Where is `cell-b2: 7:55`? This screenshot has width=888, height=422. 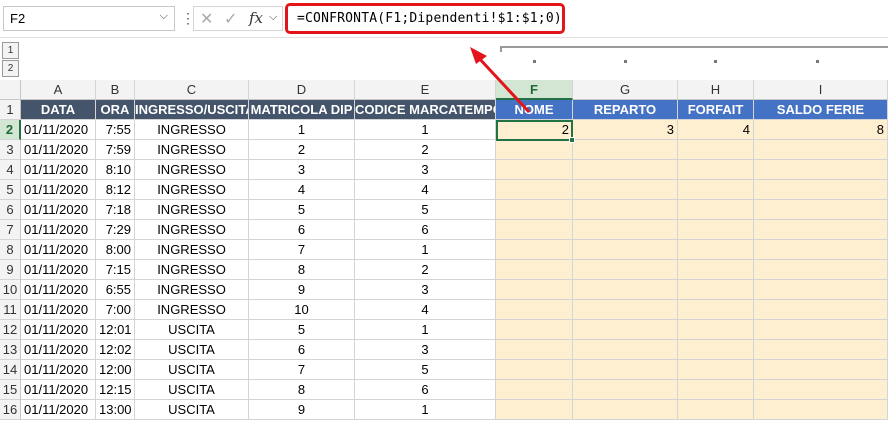
cell-b2: 7:55 is located at coordinates (115, 130).